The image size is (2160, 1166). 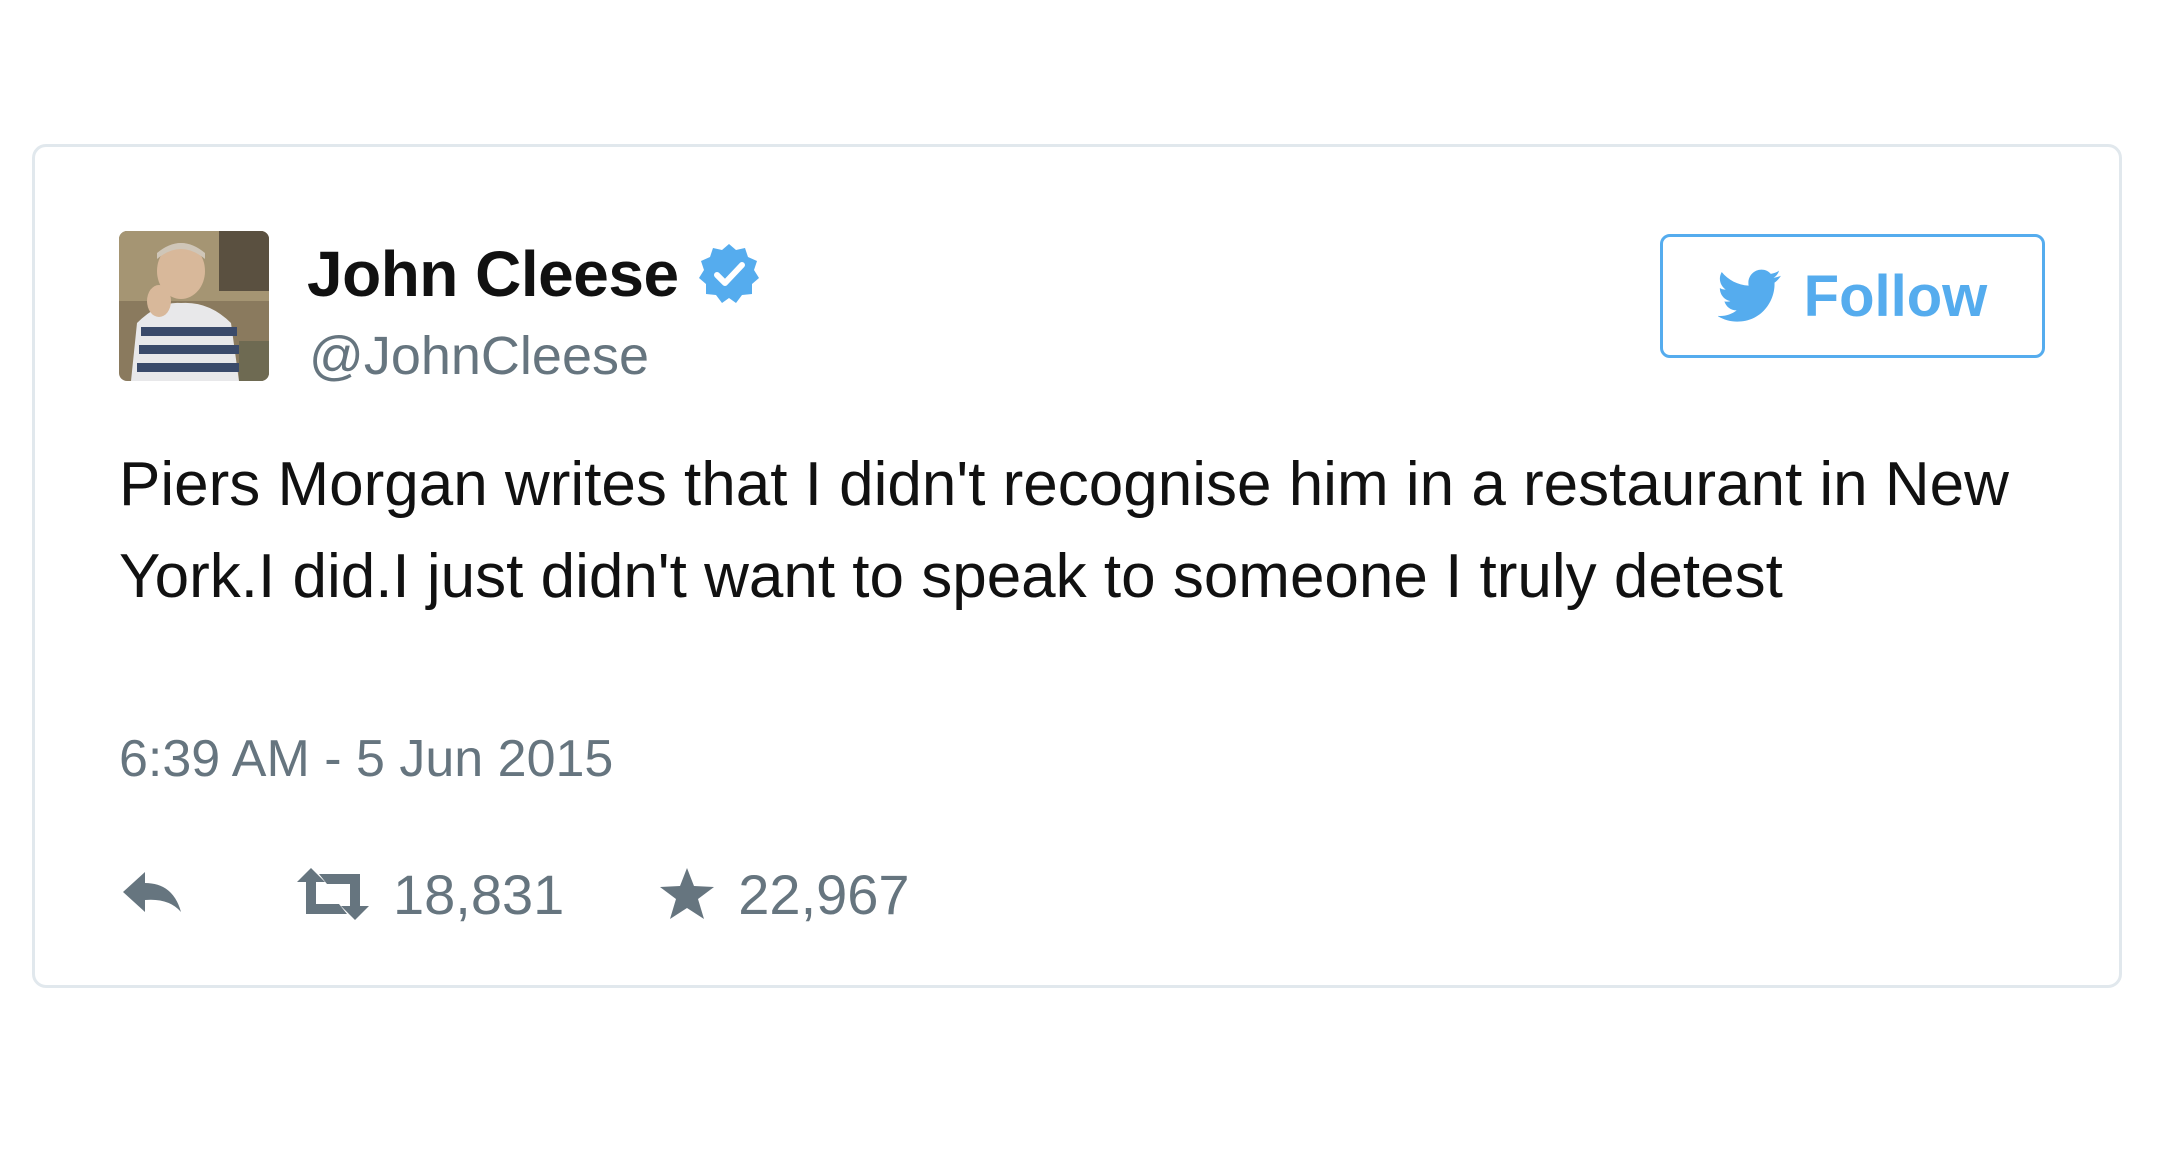 I want to click on avatar-photo, so click(x=194, y=306).